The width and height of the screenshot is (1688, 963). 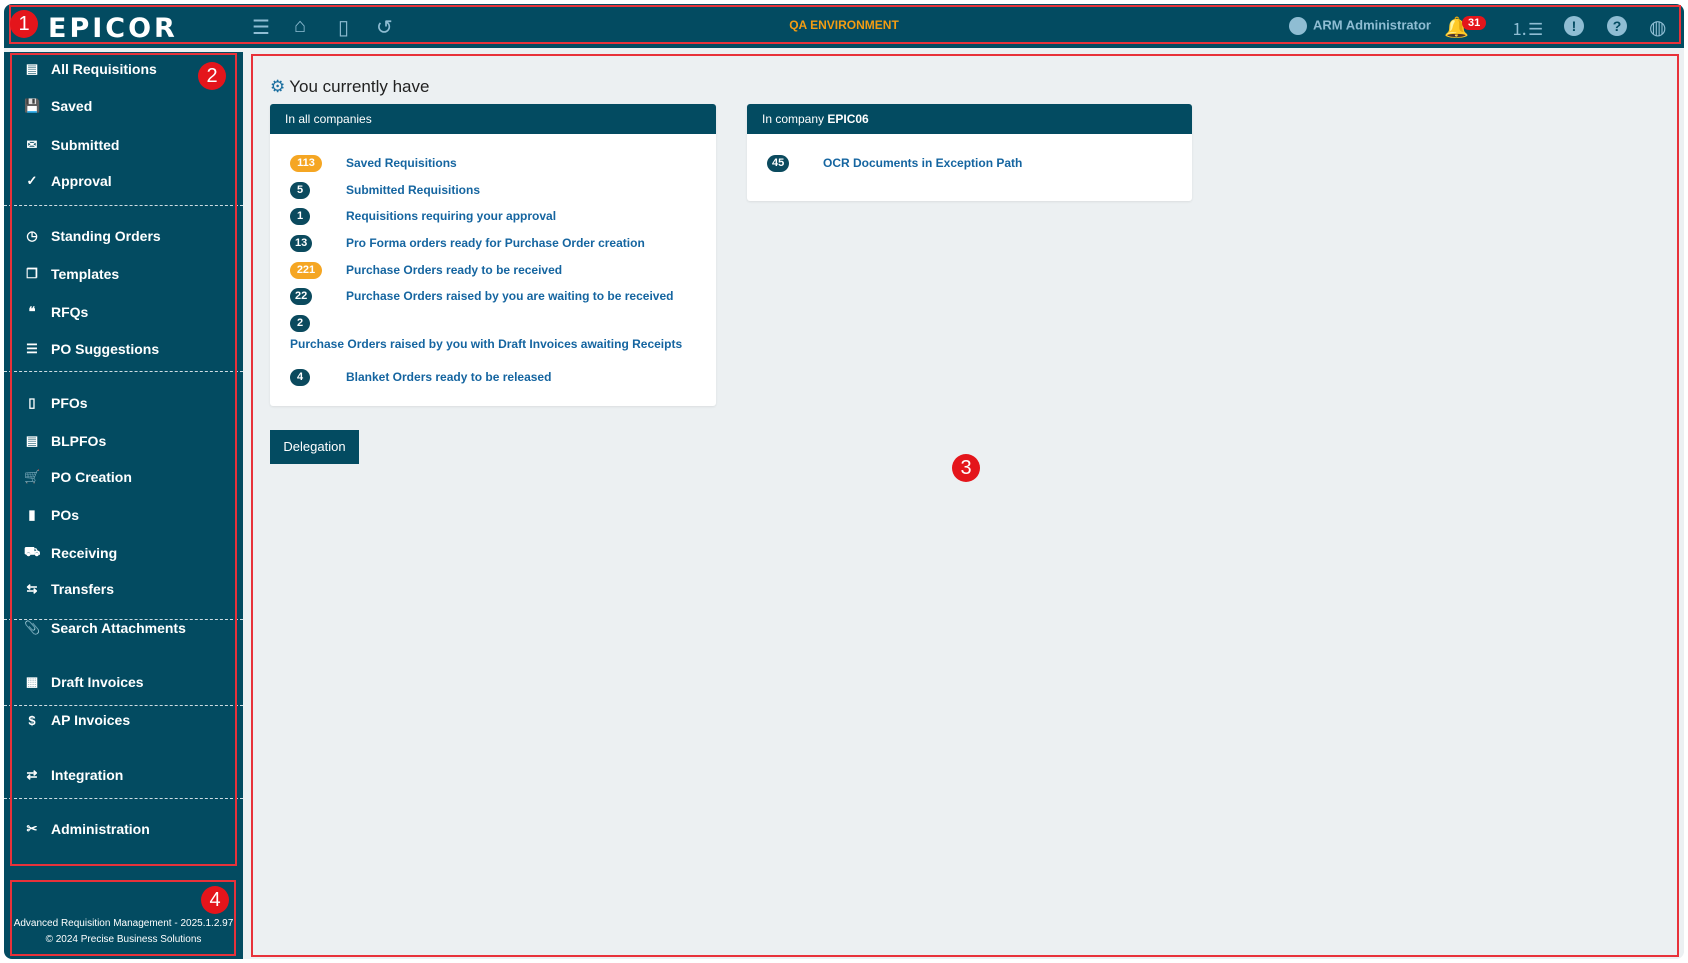 What do you see at coordinates (32, 774) in the screenshot?
I see `sidebar-item-icon: ⇄` at bounding box center [32, 774].